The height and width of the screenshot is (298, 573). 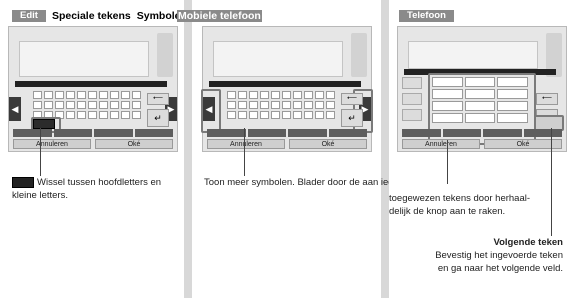 What do you see at coordinates (29, 15) in the screenshot?
I see `tab-edit: Edit` at bounding box center [29, 15].